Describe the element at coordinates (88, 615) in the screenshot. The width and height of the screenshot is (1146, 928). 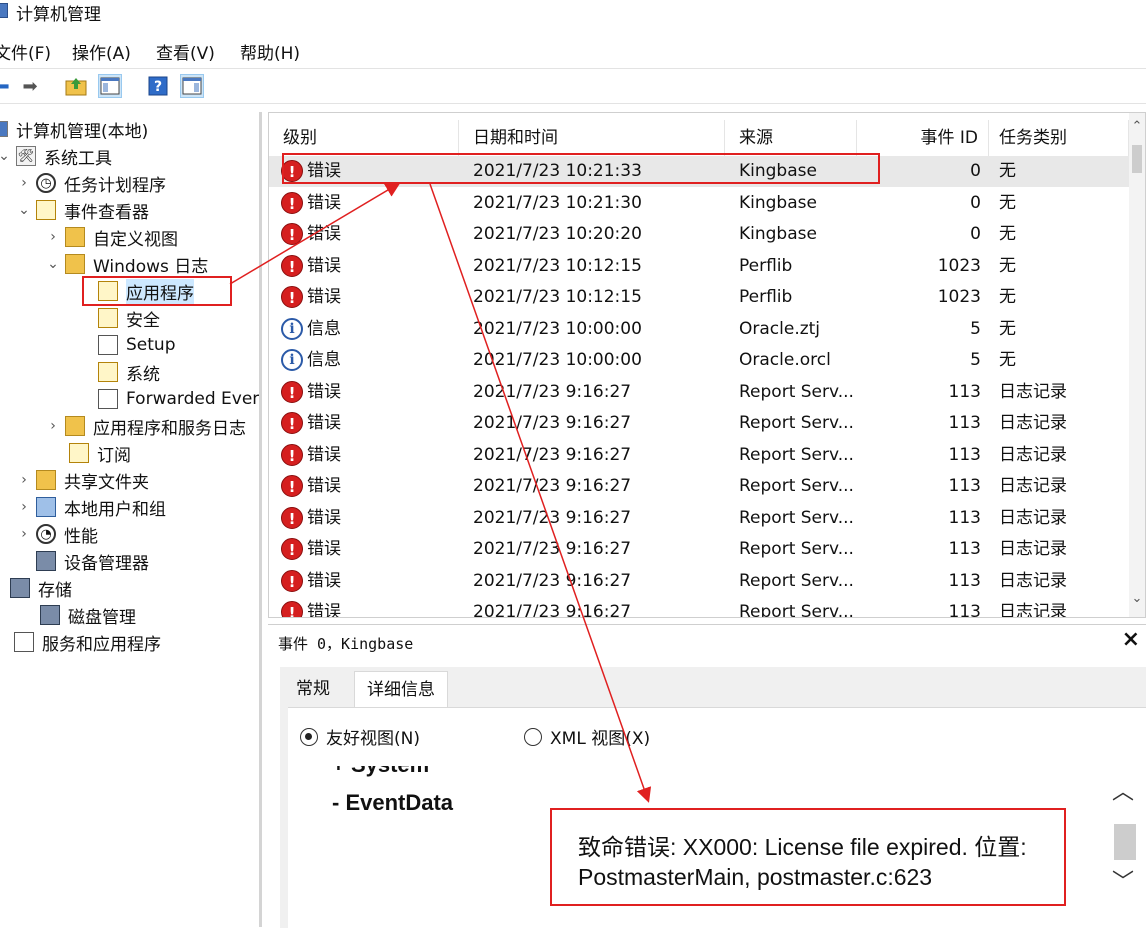
I see `tree-disk-management: 磁盘管理` at that location.